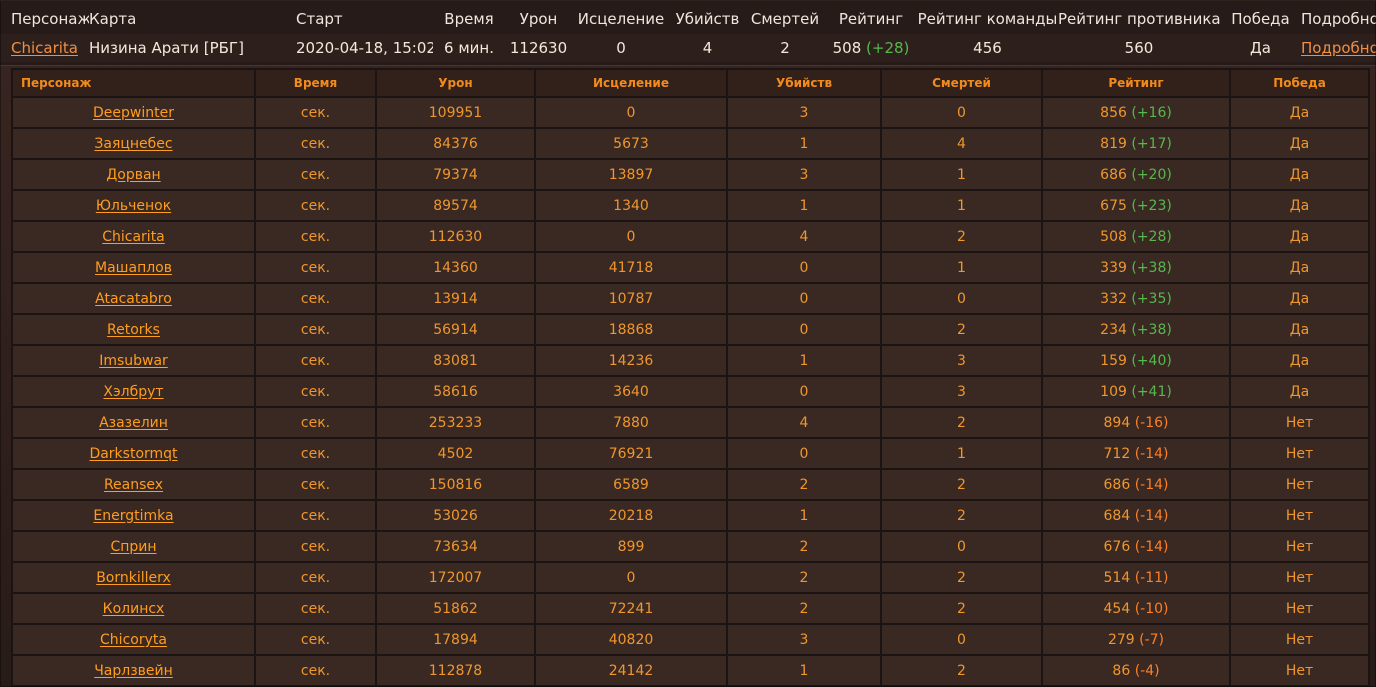 This screenshot has width=1376, height=687. I want to click on player-rating: 686 (+20), so click(1136, 174).